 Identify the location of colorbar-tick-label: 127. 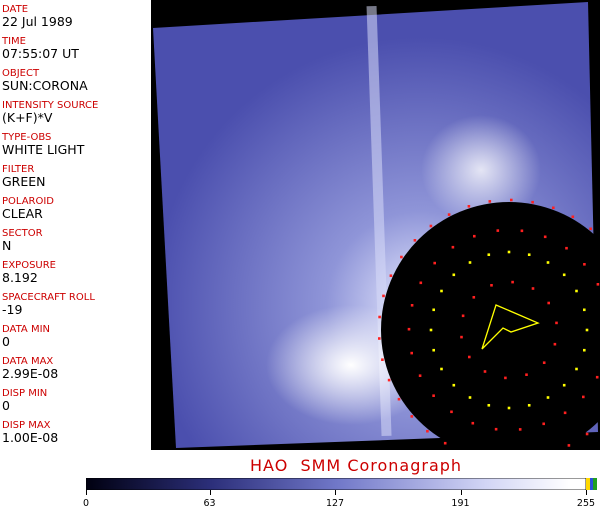
(335, 503).